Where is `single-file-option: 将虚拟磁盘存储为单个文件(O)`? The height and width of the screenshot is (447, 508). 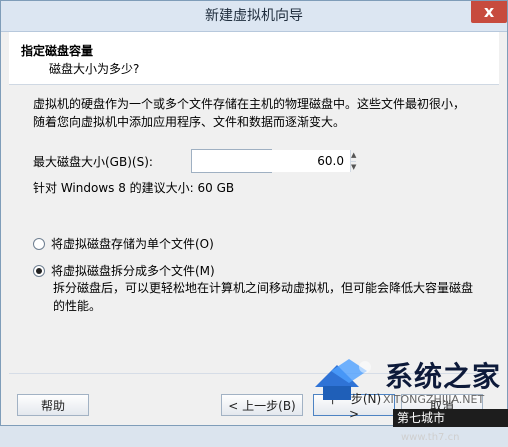 single-file-option: 将虚拟磁盘存储为单个文件(O) is located at coordinates (123, 243).